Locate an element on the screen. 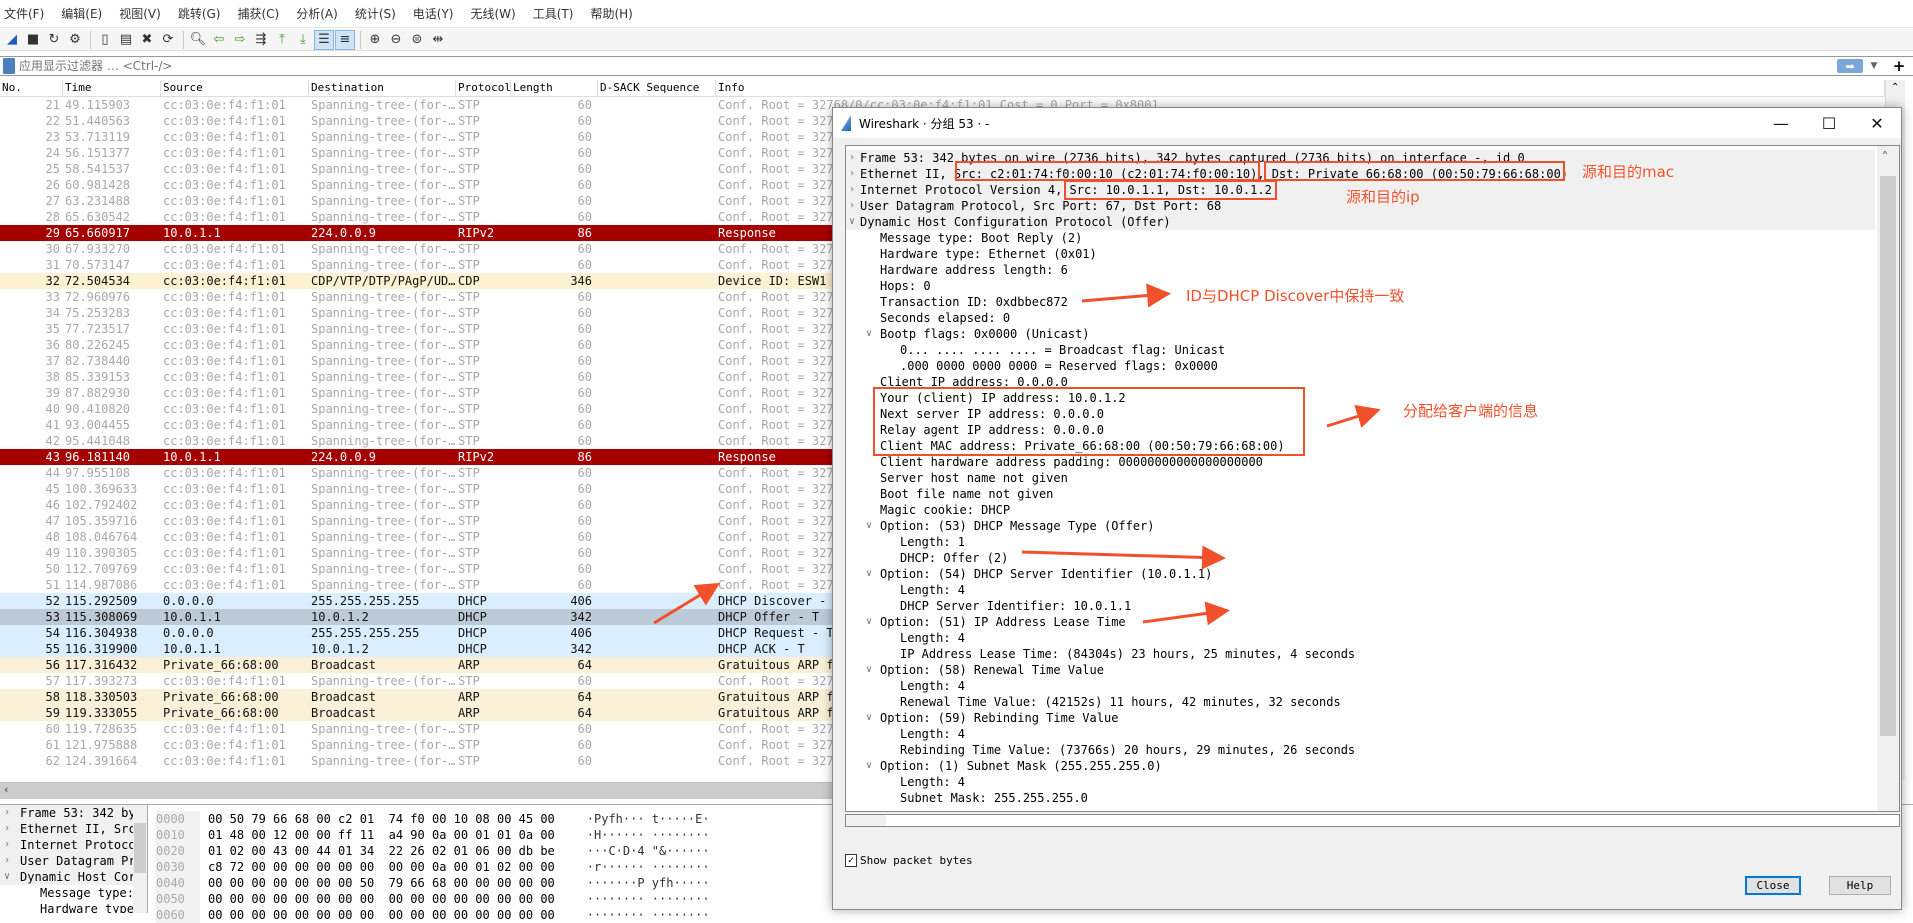  details-tree-item: › Internet Protoco is located at coordinates (73, 845).